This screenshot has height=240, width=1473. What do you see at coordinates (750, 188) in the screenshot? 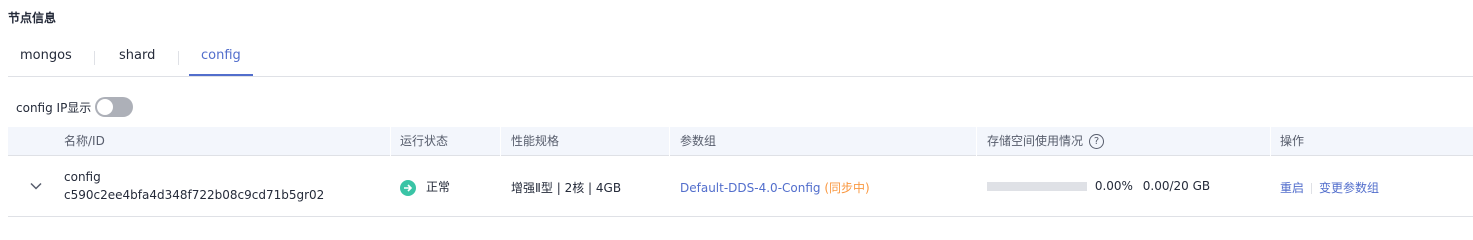
I see `param-group-link: Default-DDS-4.0-Config` at bounding box center [750, 188].